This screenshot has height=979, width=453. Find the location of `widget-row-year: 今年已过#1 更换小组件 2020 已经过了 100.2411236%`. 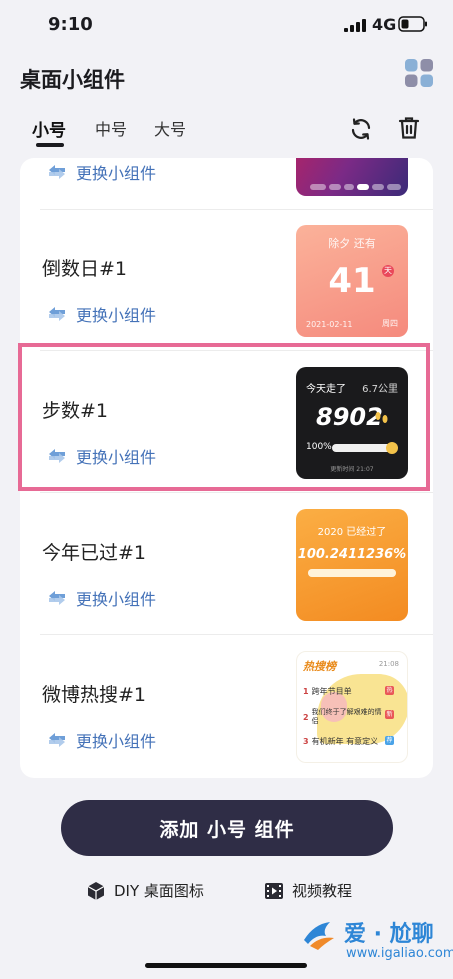

widget-row-year: 今年已过#1 更换小组件 2020 已经过了 100.2411236% is located at coordinates (226, 564).